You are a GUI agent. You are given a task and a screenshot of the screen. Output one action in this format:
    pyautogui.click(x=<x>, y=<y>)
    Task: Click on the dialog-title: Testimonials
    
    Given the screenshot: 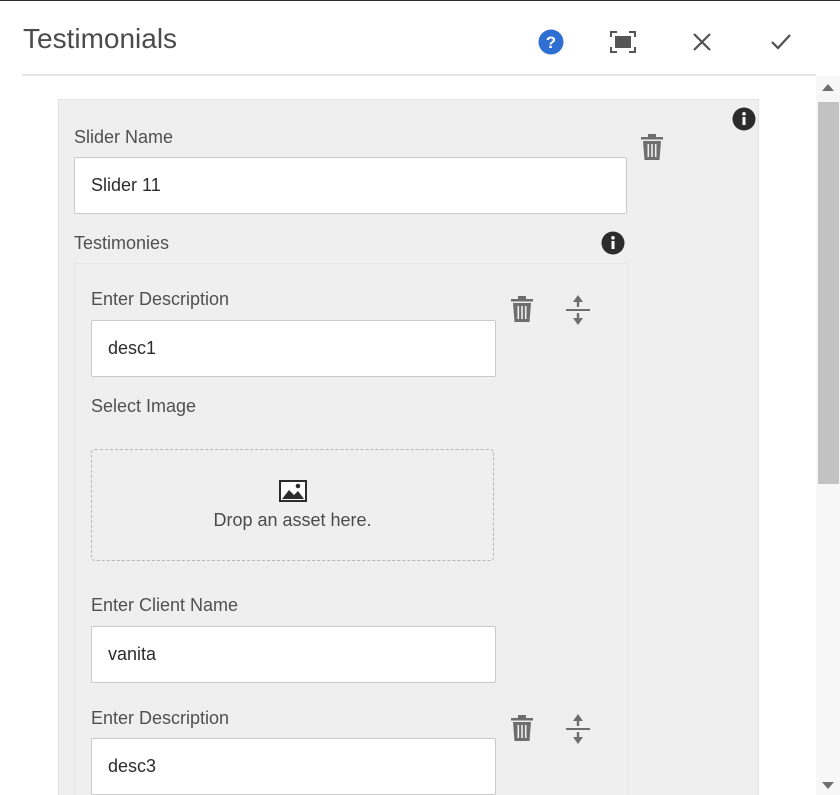 What is the action you would take?
    pyautogui.click(x=100, y=38)
    